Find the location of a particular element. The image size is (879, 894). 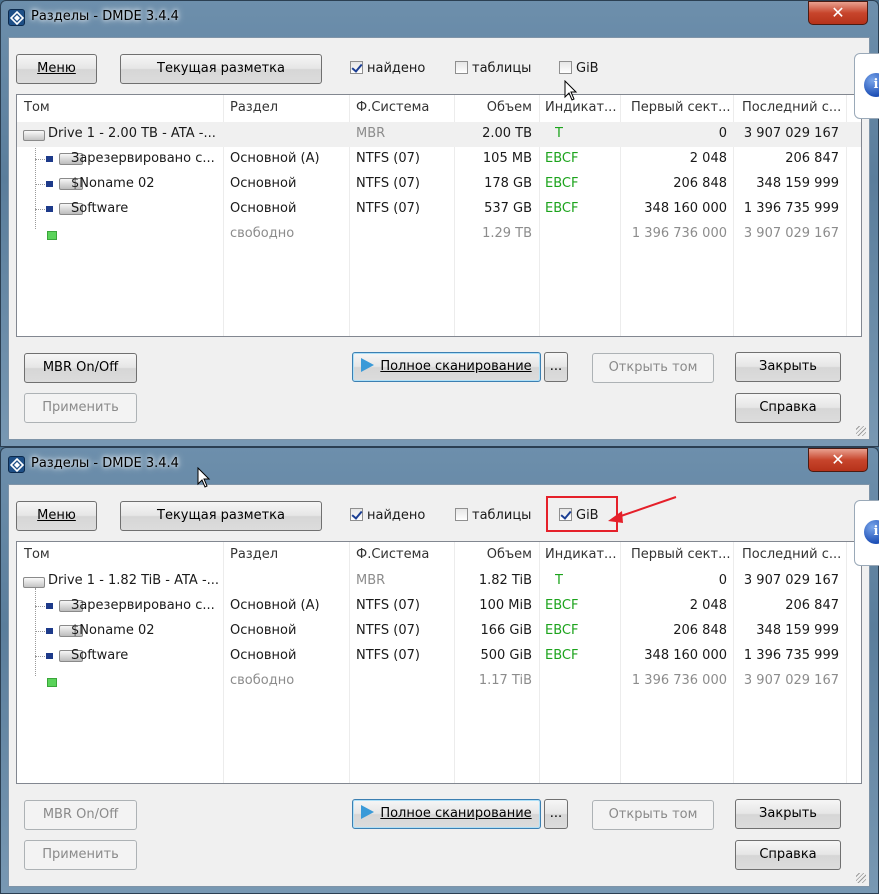

dmde-app-icon is located at coordinates (16, 17).